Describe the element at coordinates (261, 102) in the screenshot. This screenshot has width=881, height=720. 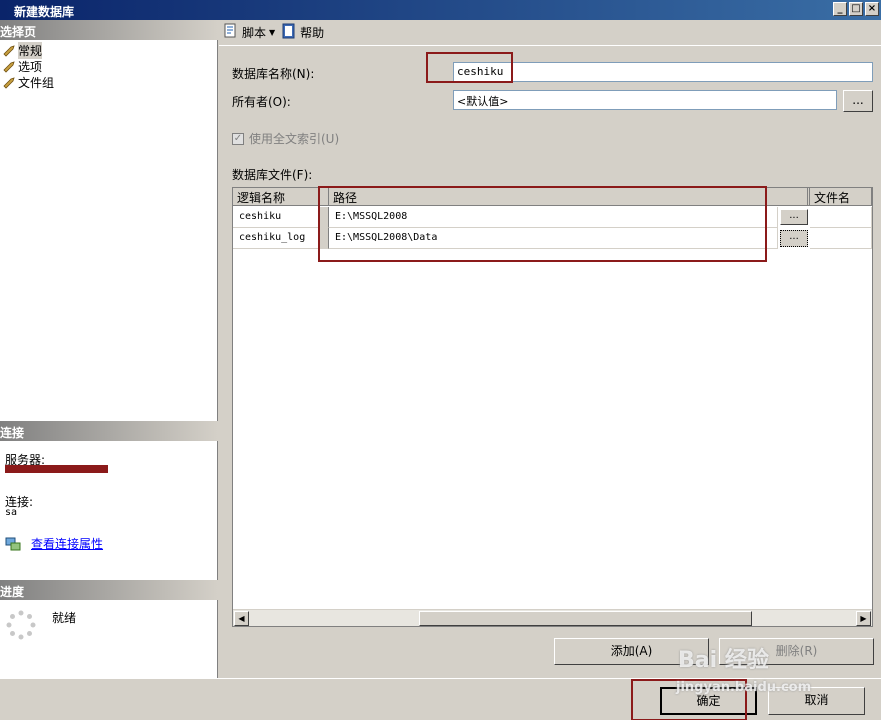
I see `owner-label: 所有者(O):` at that location.